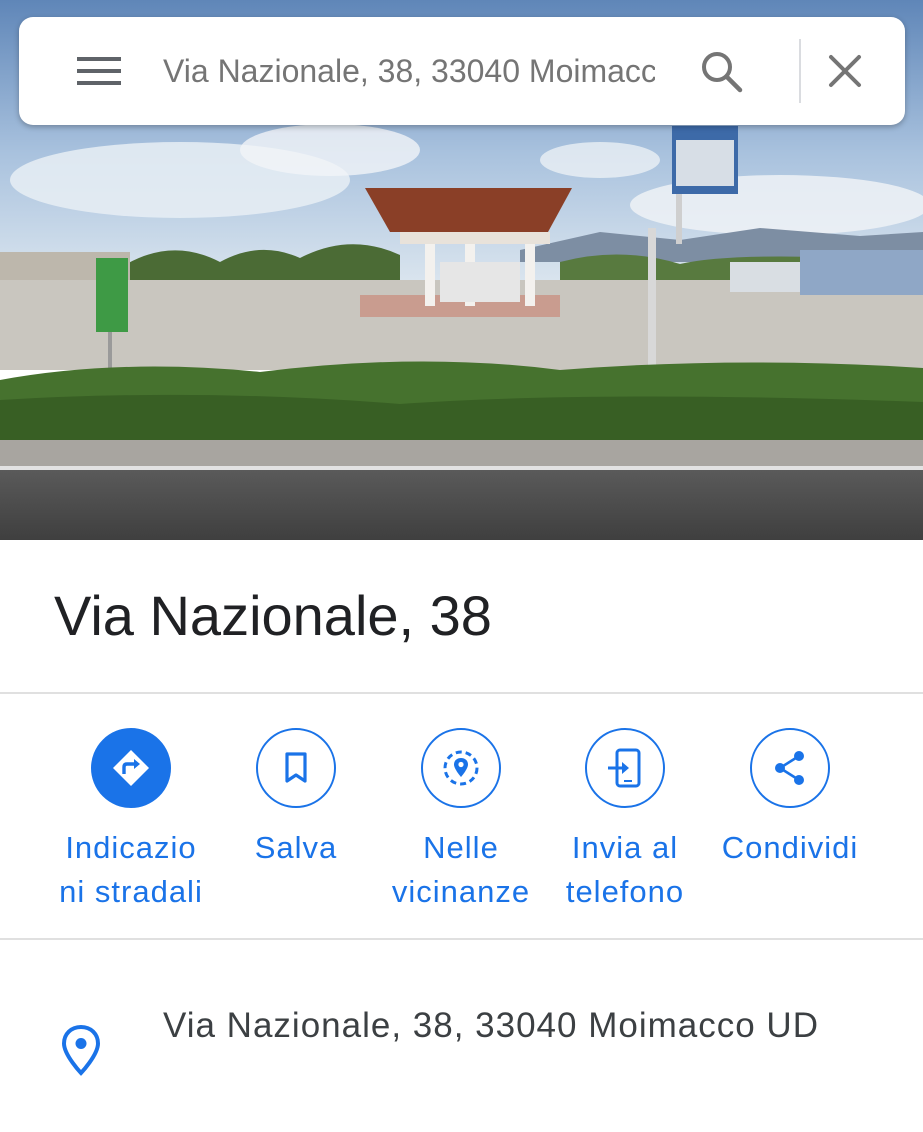 The image size is (923, 1132). Describe the element at coordinates (131, 823) in the screenshot. I see `directions-button: Indicazio ni stradali` at that location.